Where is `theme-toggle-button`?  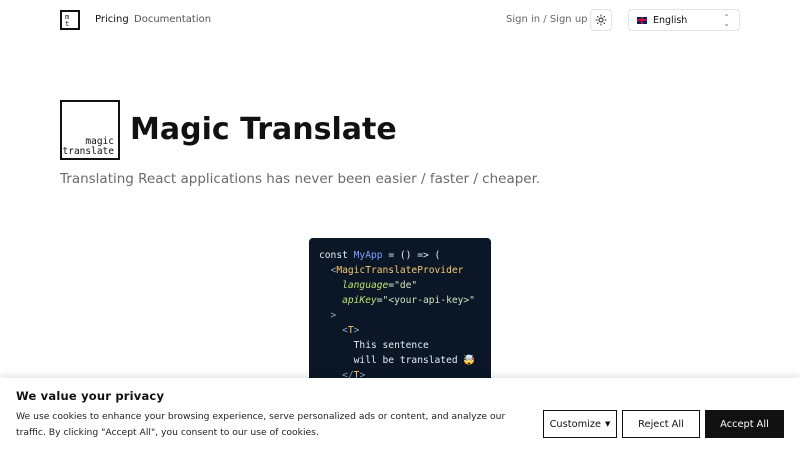 theme-toggle-button is located at coordinates (601, 20).